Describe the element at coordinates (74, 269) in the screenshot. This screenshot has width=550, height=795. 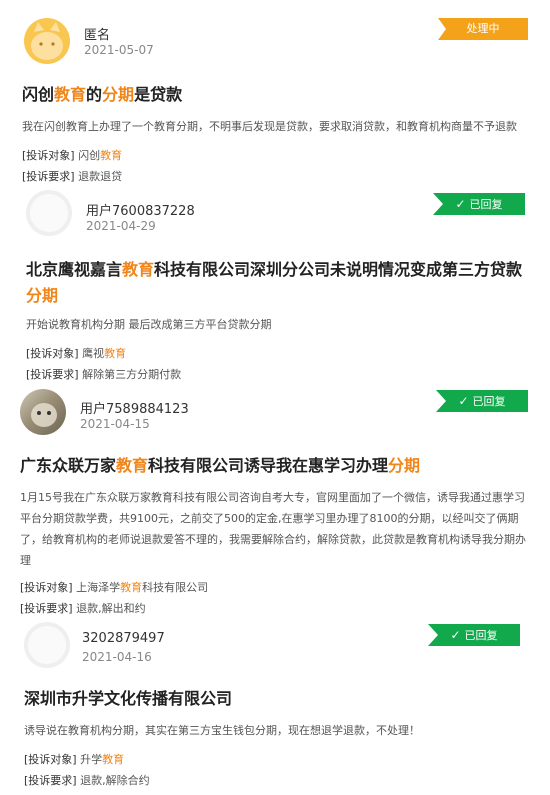
I see `title-part: 北京鹰视嘉言` at that location.